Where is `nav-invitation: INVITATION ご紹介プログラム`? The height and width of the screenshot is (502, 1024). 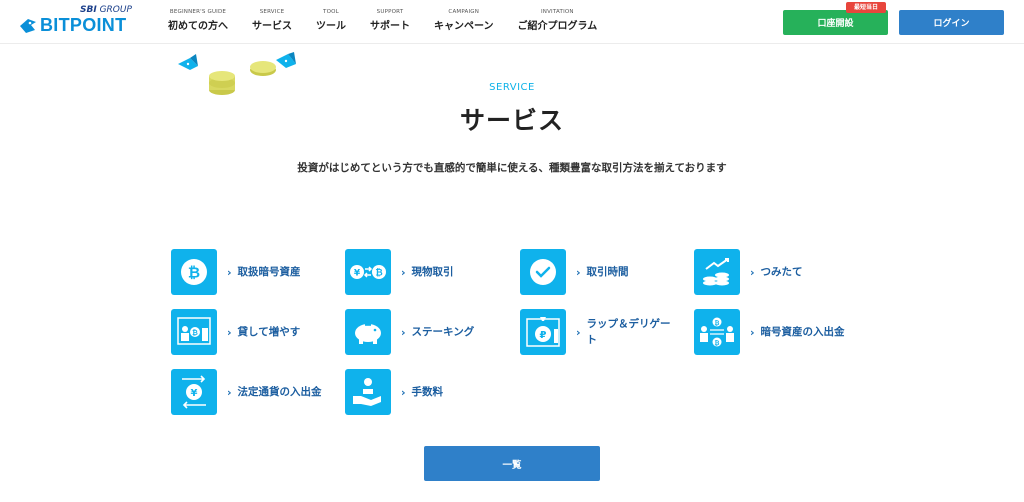 nav-invitation: INVITATION ご紹介プログラム is located at coordinates (558, 20).